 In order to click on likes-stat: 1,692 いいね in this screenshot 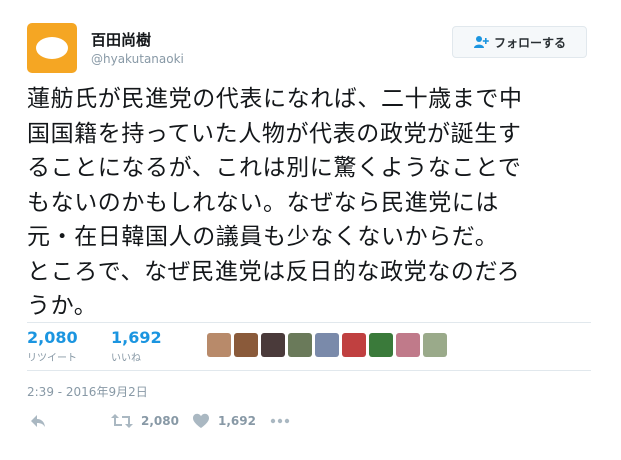, I will do `click(136, 346)`.